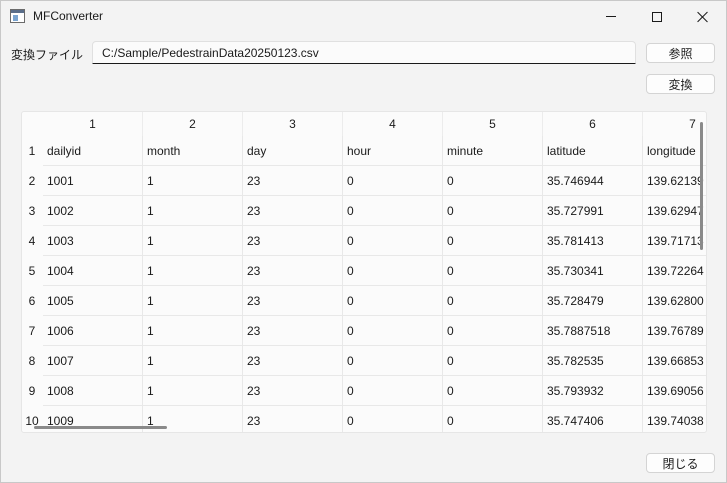 This screenshot has height=483, width=727. I want to click on row-header: 5, so click(32, 271).